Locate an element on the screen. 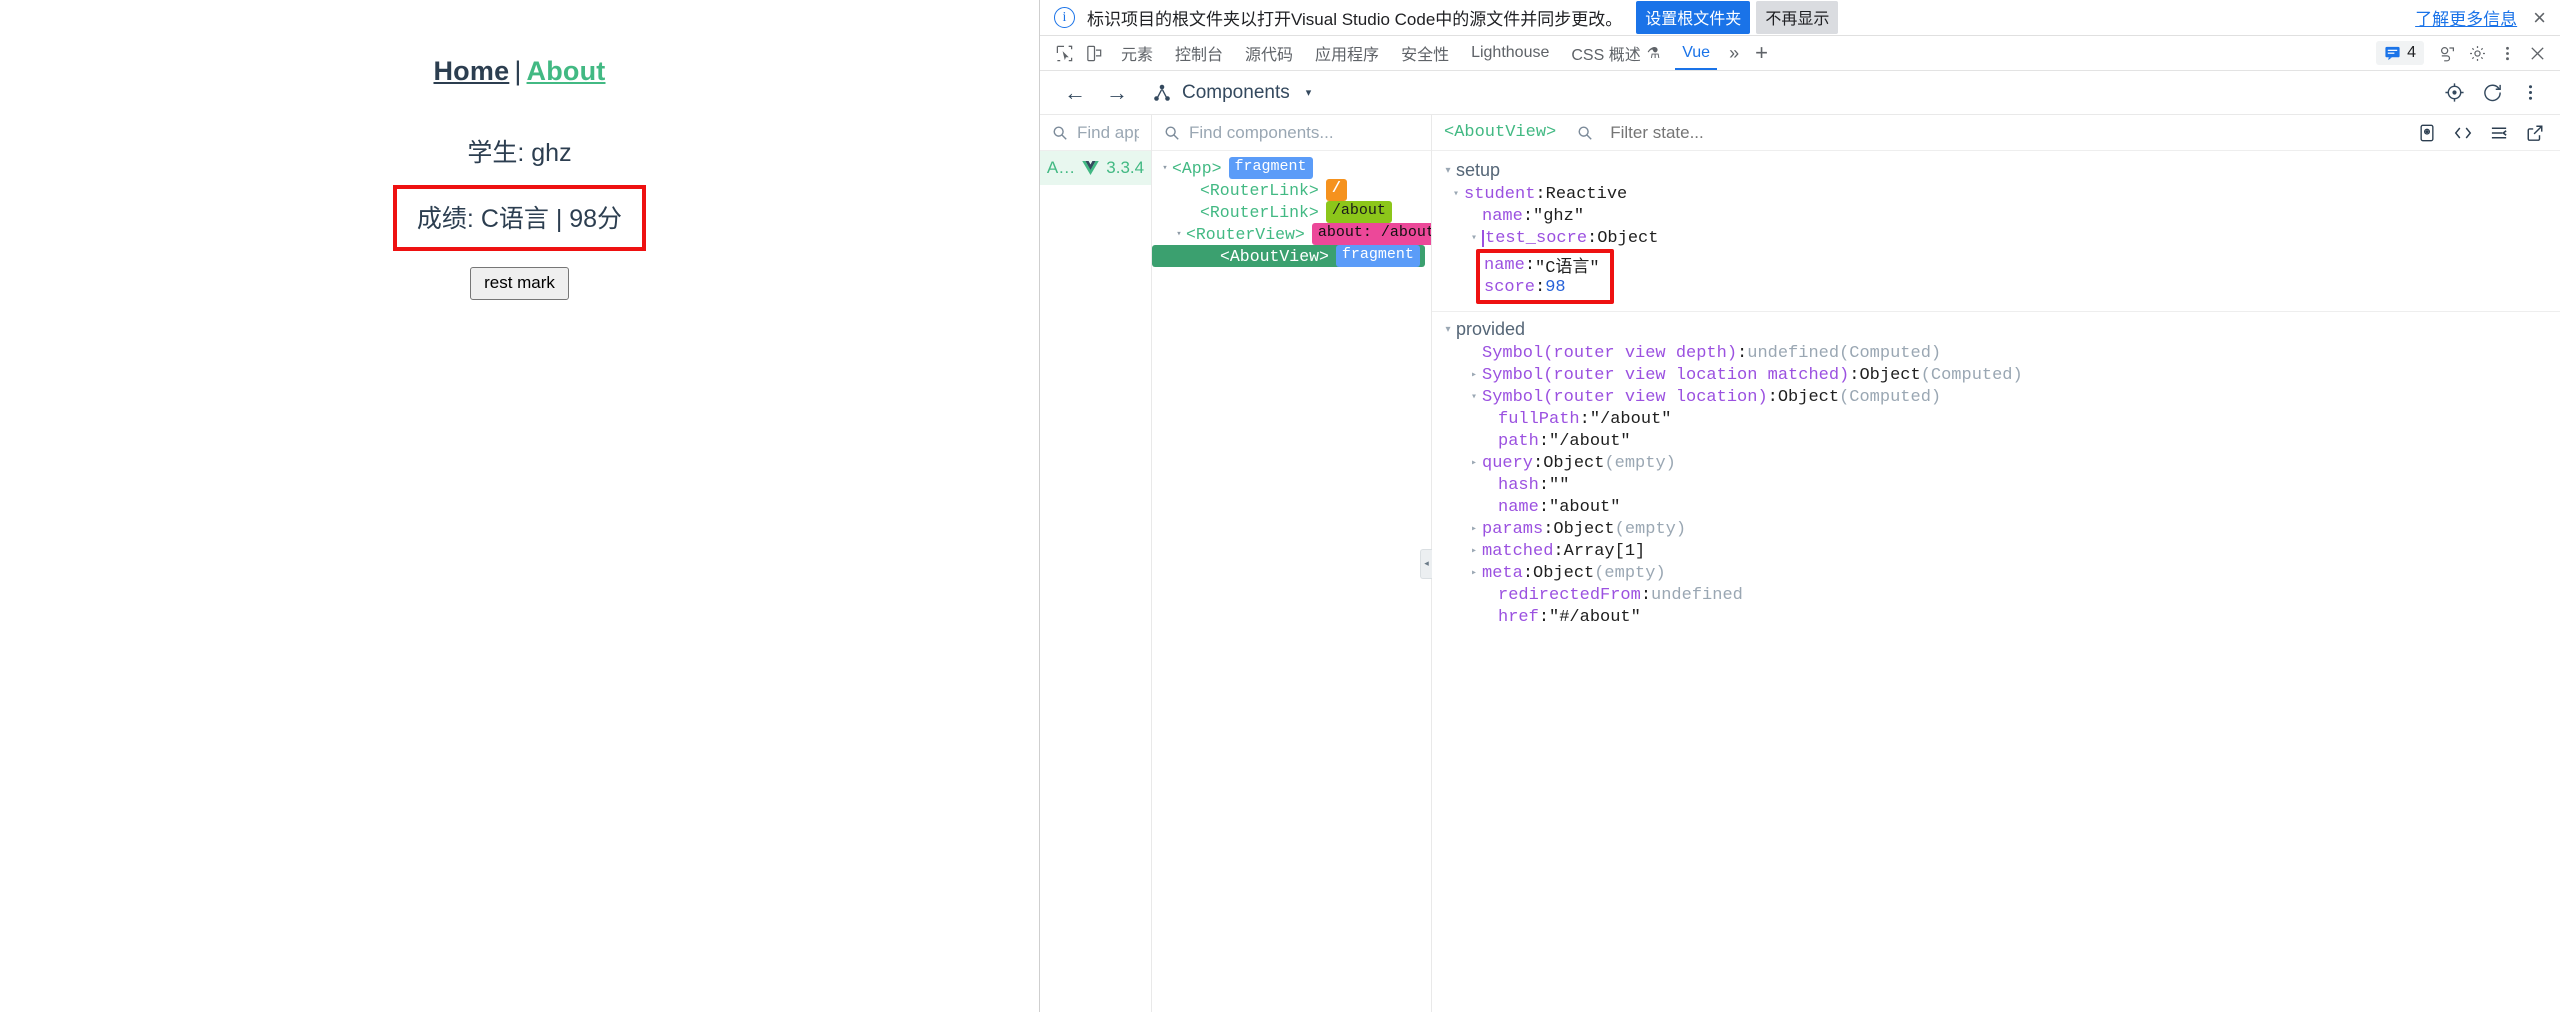  issues-count: 4 is located at coordinates (2411, 52).